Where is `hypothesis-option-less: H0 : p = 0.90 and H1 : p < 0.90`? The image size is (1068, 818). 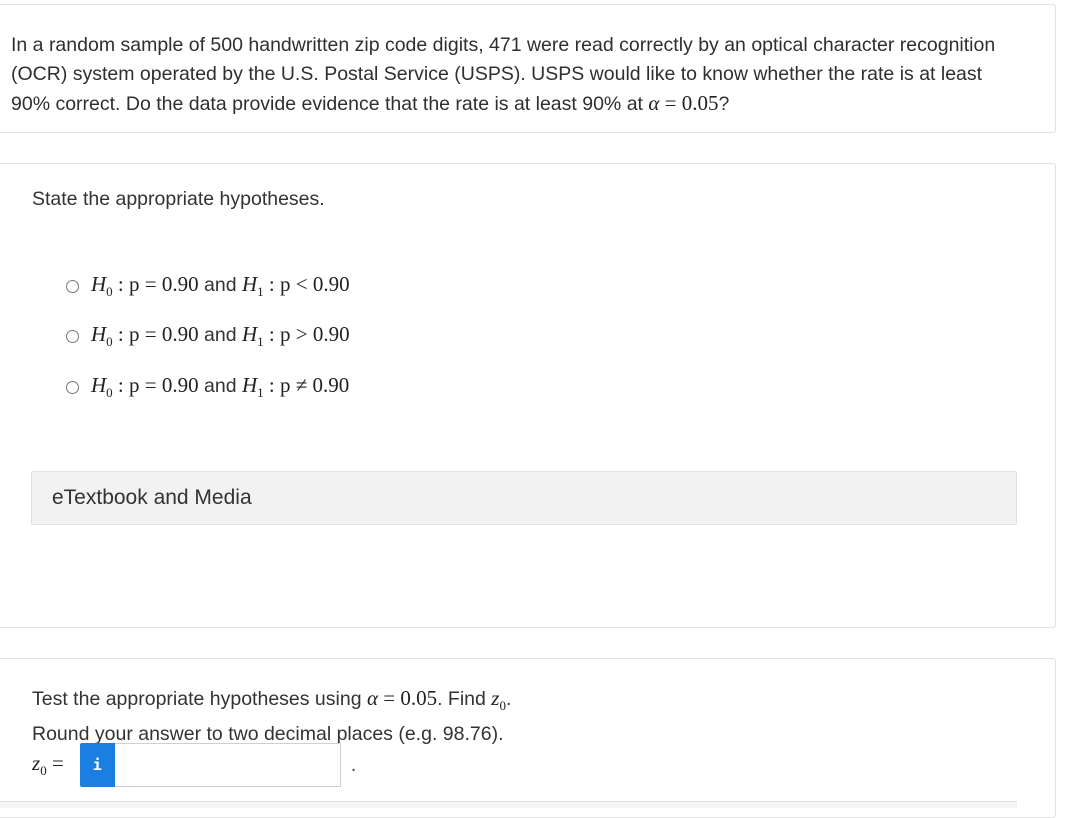 hypothesis-option-less: H0 : p = 0.90 and H1 : p < 0.90 is located at coordinates (208, 286).